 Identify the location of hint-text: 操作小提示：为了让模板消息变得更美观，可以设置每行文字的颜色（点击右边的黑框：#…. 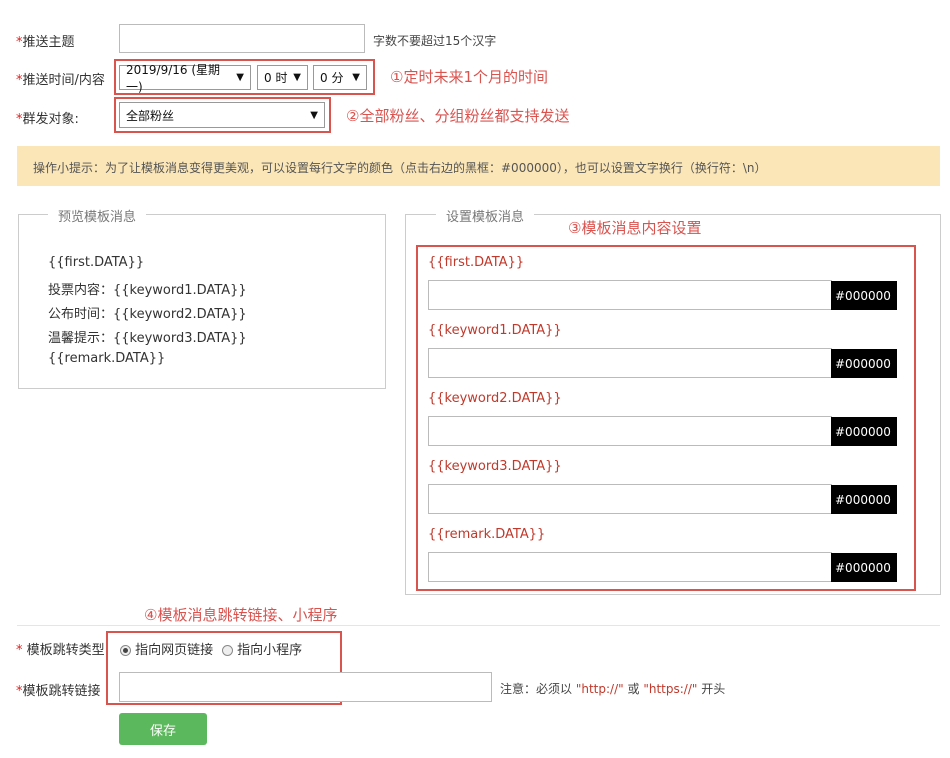
(400, 168).